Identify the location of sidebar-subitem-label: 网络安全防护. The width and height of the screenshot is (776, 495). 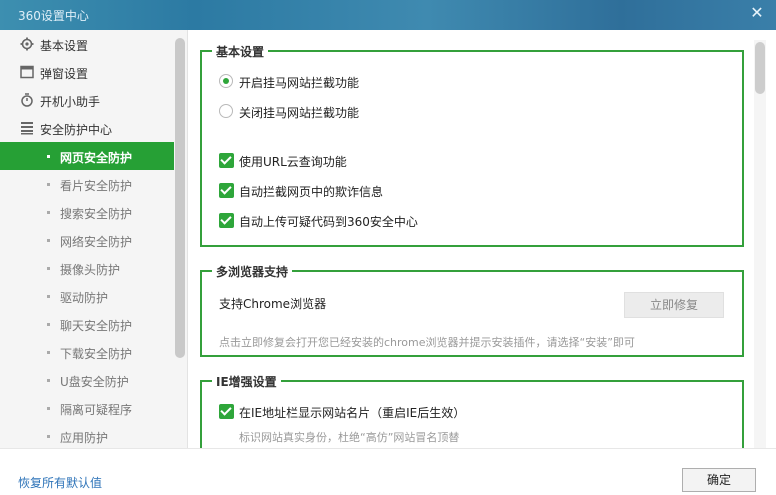
(96, 242).